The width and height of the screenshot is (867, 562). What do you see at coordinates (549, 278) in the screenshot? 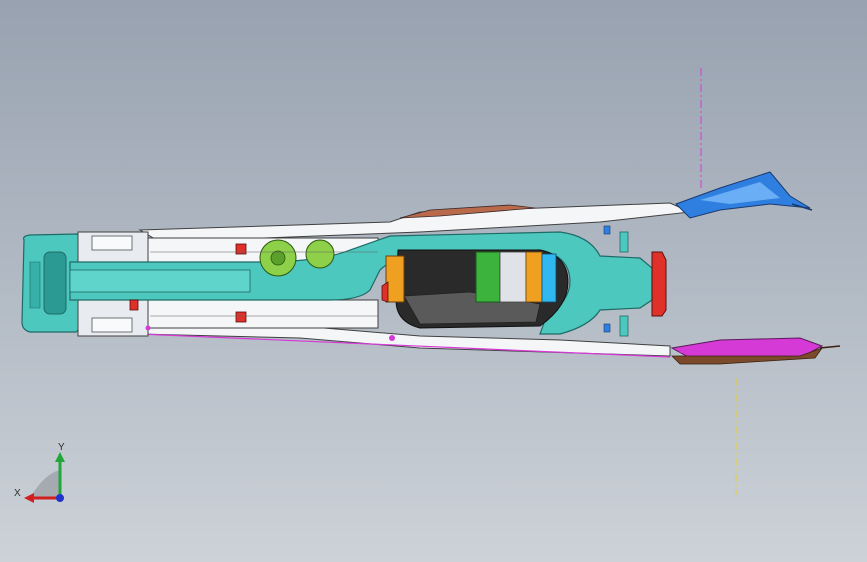
I see `cyan-cell` at bounding box center [549, 278].